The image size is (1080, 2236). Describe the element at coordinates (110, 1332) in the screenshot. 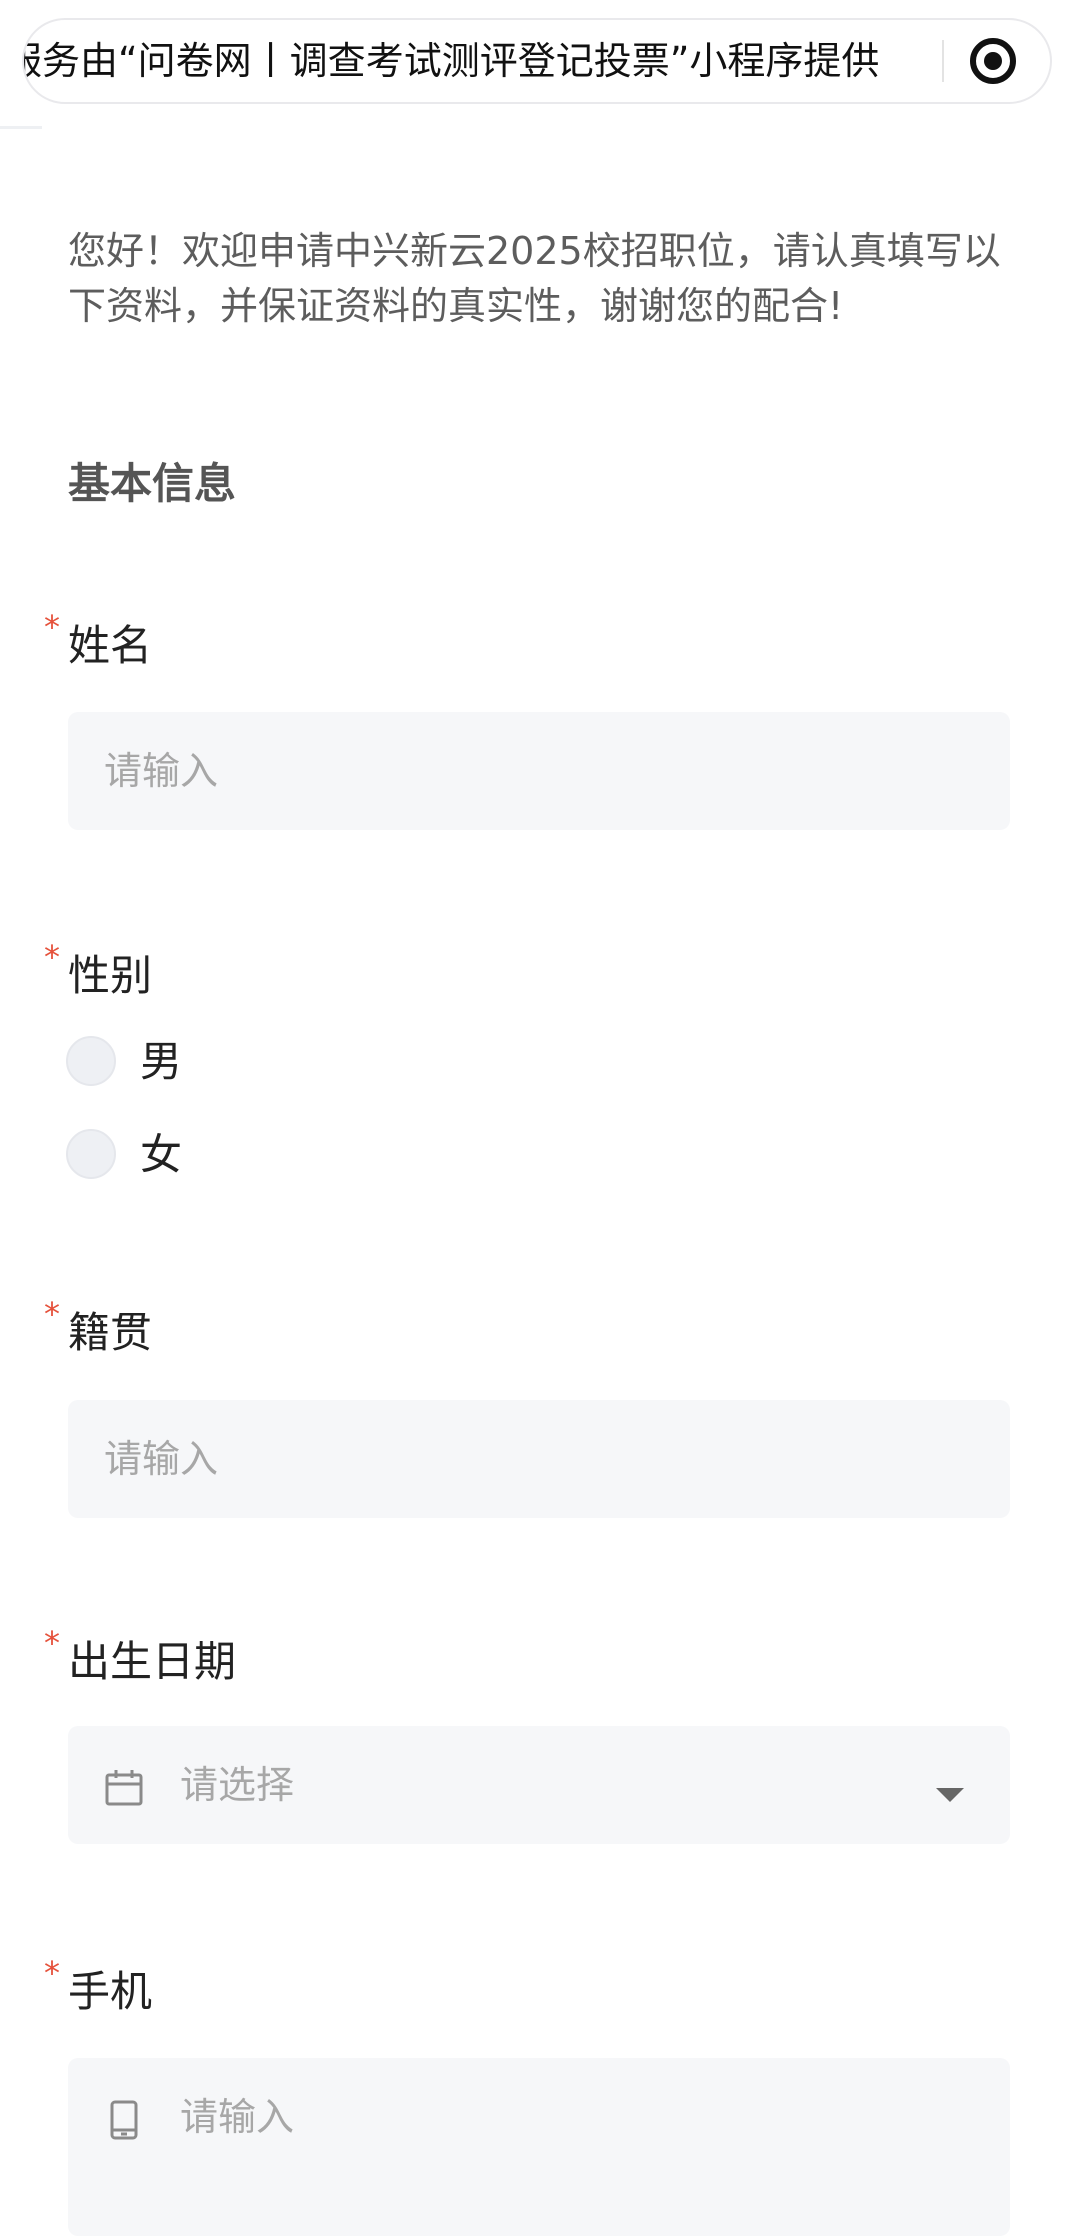

I see `native-place-label-text: 籍贯` at that location.